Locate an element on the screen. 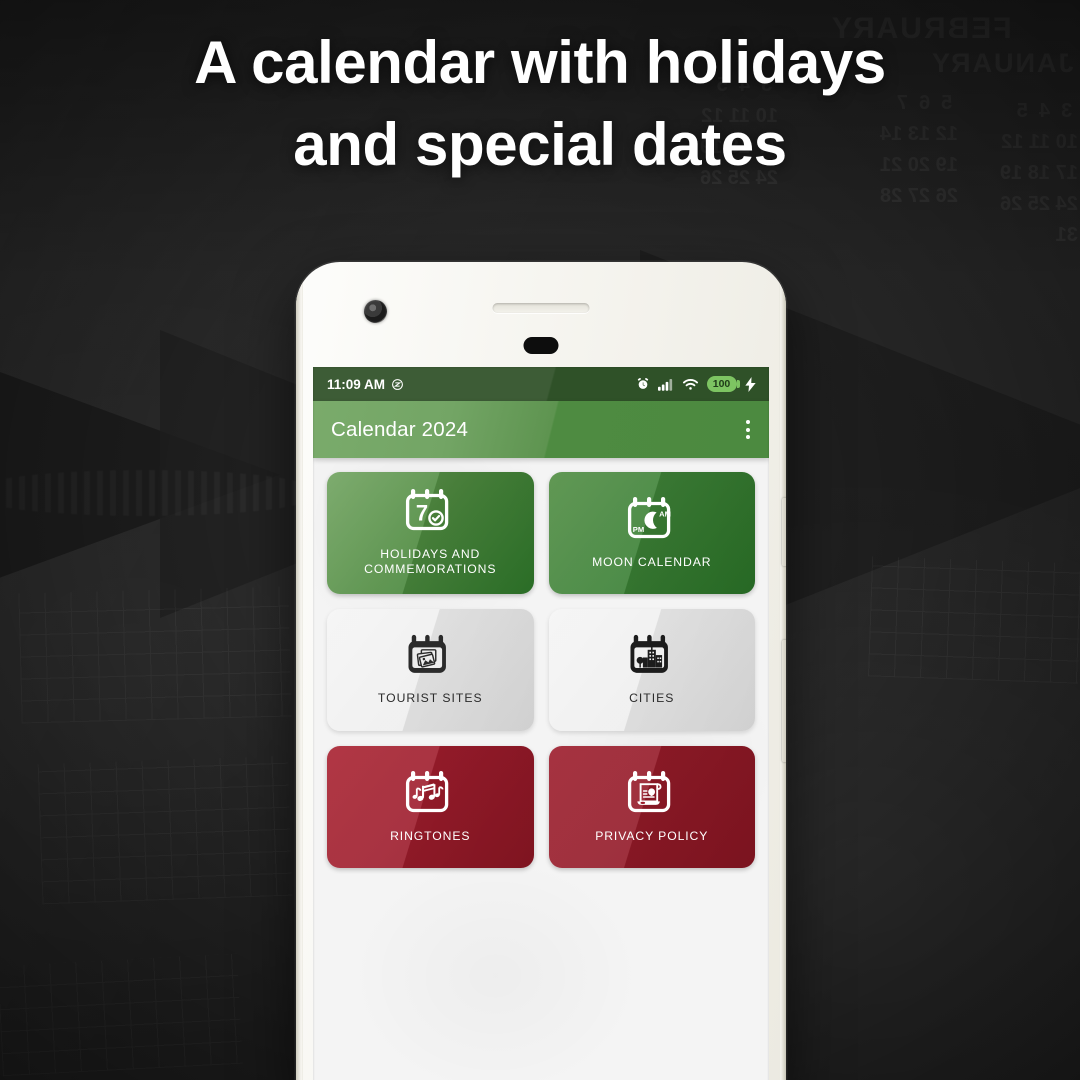 The image size is (1080, 1080). calendar-moon-icon: AM PM is located at coordinates (652, 522).